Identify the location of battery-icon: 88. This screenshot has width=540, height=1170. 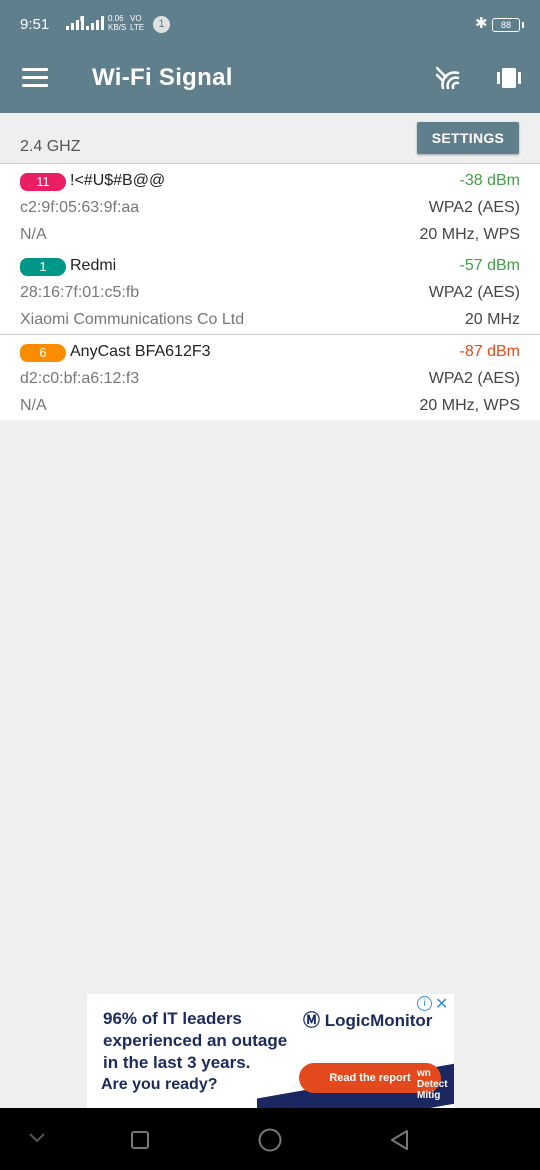
(508, 25).